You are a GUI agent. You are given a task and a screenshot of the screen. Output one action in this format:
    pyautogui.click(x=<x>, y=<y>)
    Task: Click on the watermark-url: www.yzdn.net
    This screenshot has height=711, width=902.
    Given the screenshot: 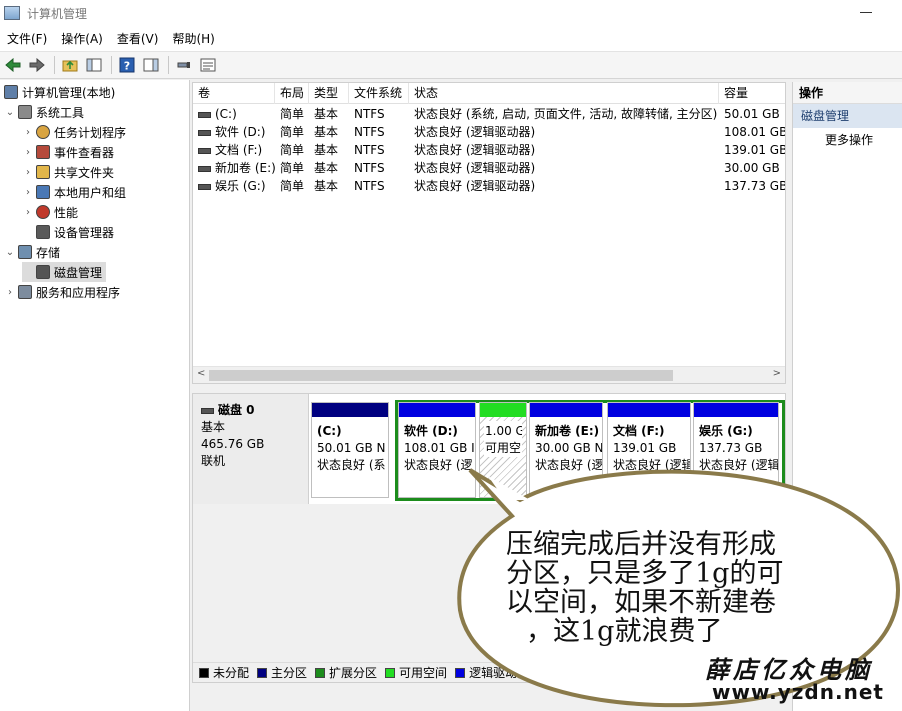 What is the action you would take?
    pyautogui.click(x=798, y=692)
    